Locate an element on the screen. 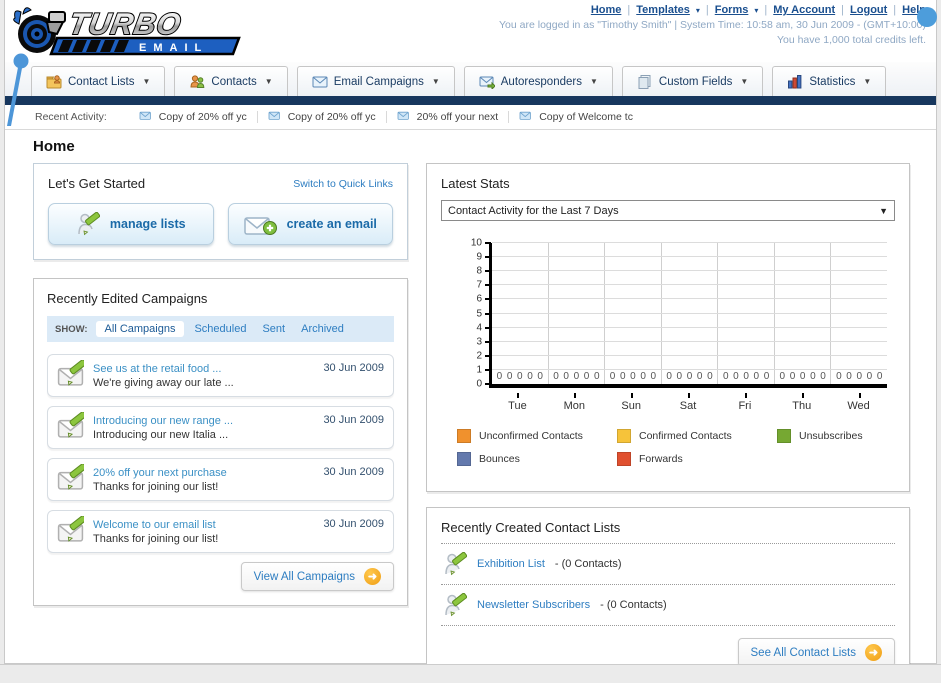 This screenshot has width=941, height=683. filter-all-campaigns: All Campaigns is located at coordinates (140, 329).